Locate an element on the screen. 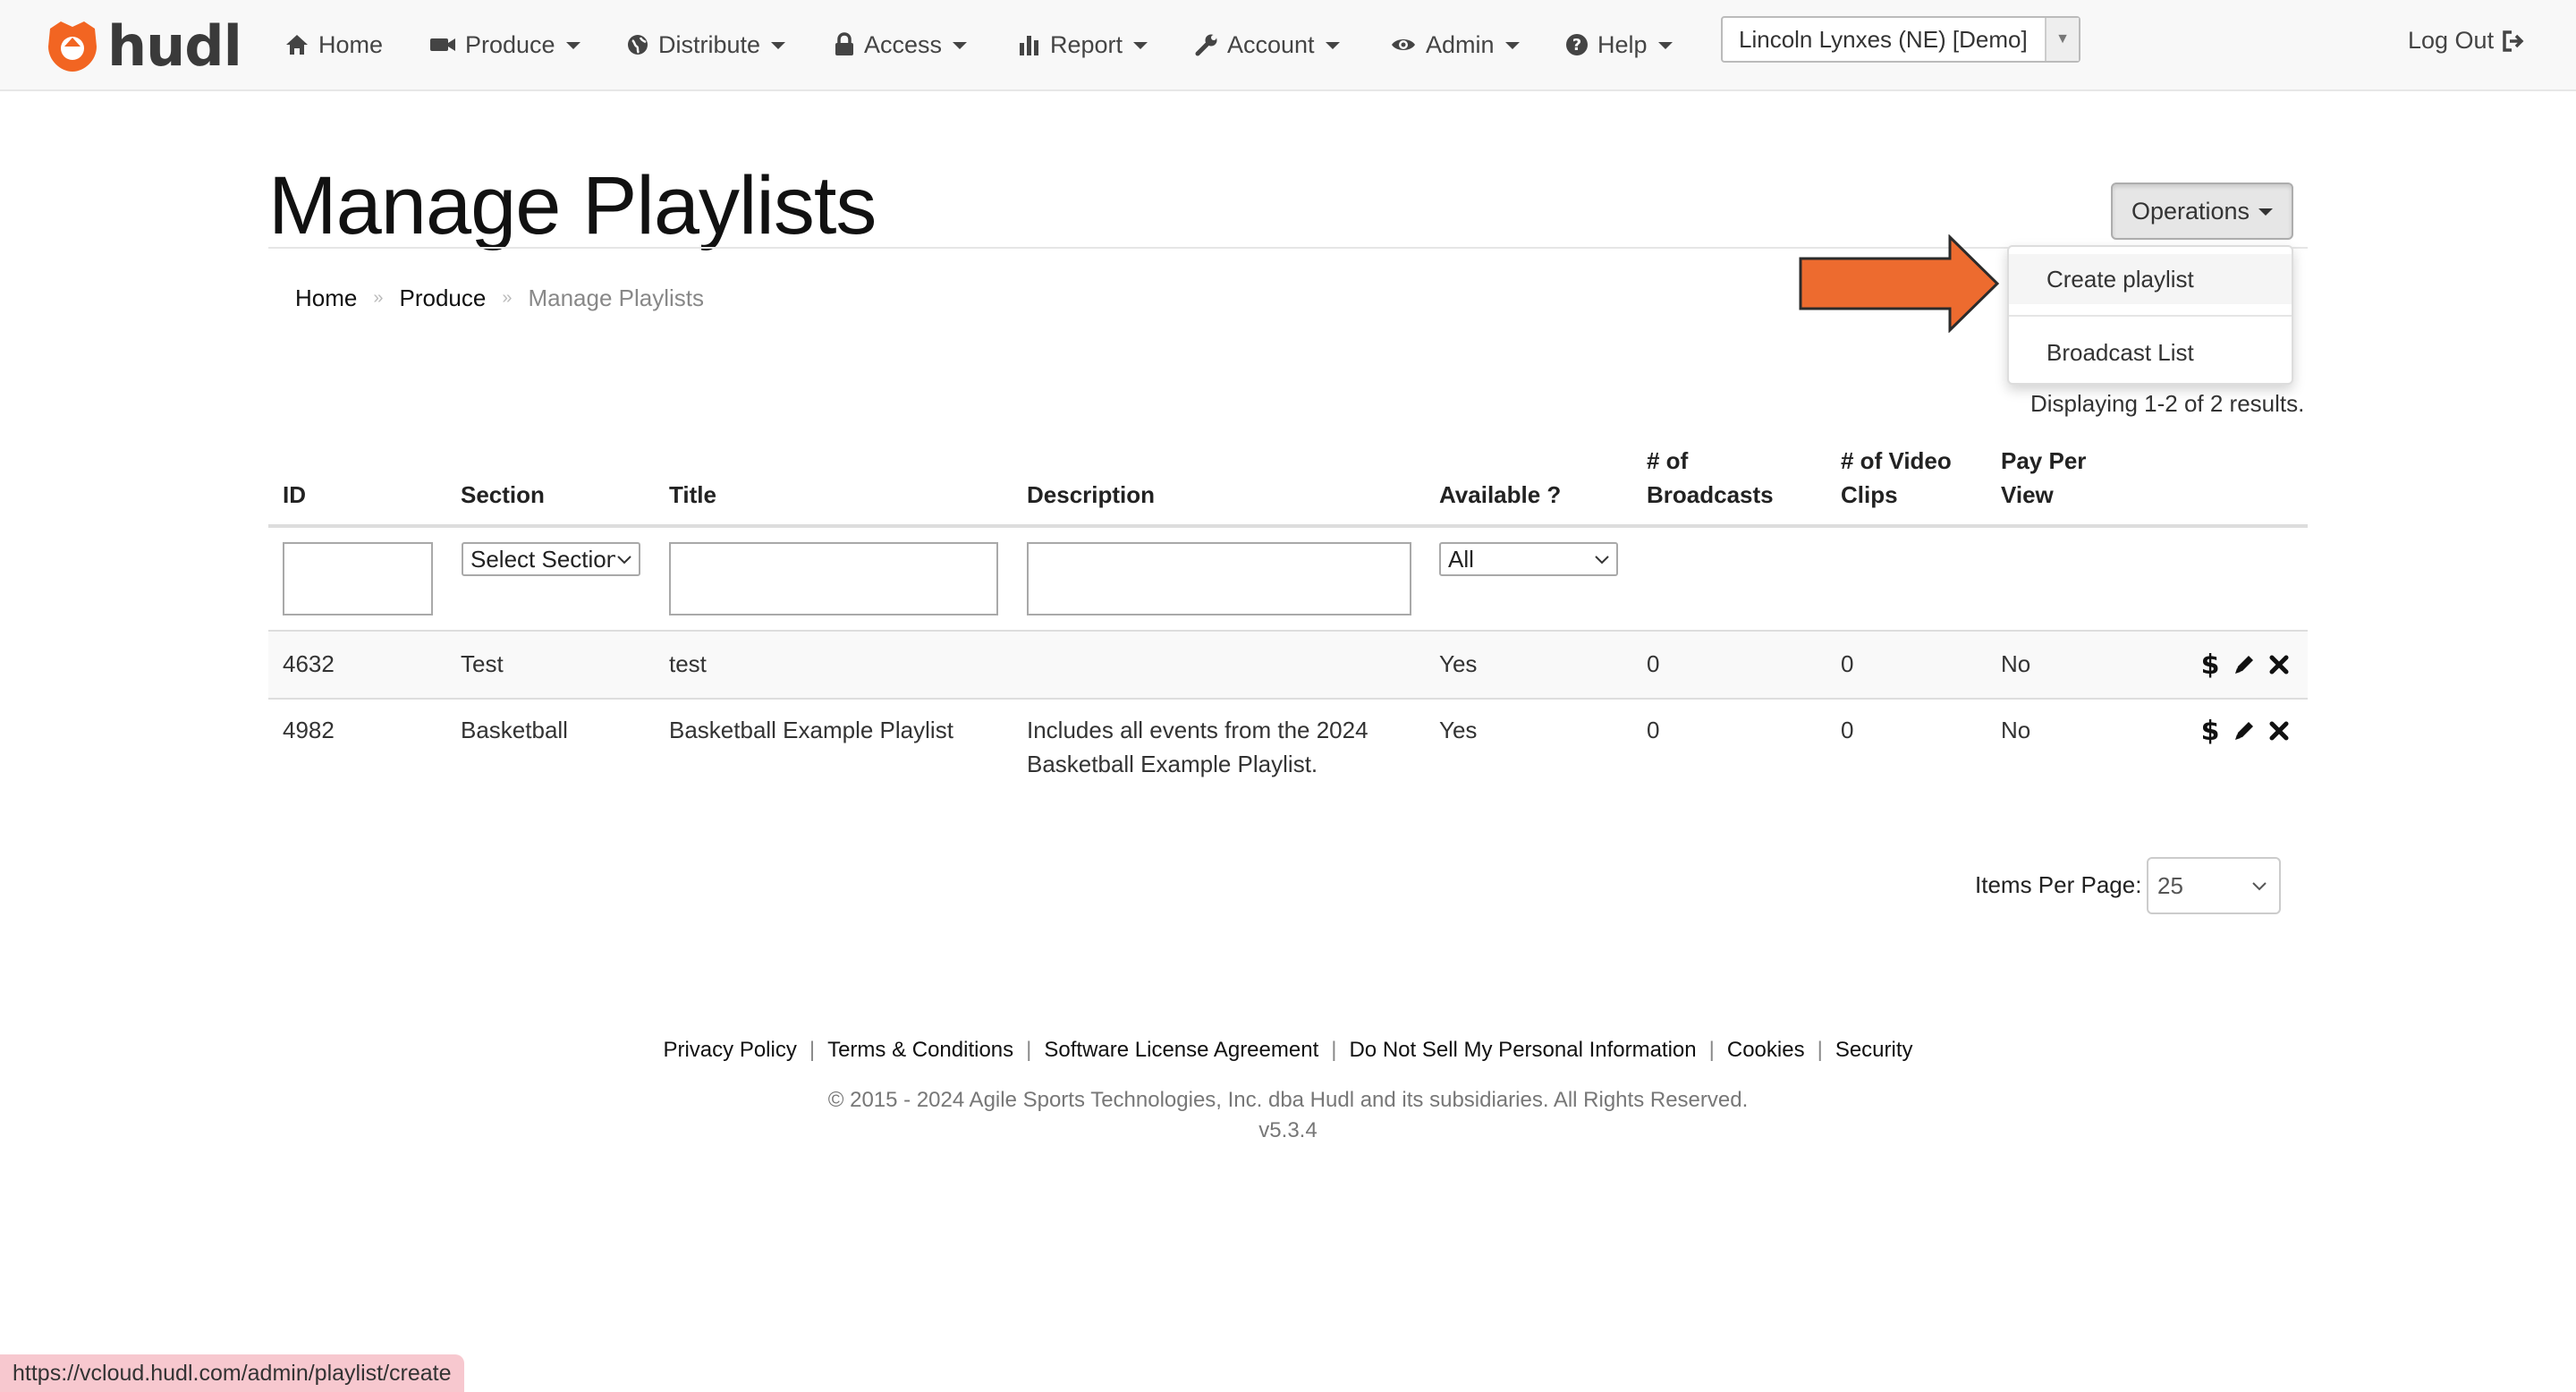 This screenshot has width=2576, height=1392. annotation-arrow-icon is located at coordinates (1899, 283).